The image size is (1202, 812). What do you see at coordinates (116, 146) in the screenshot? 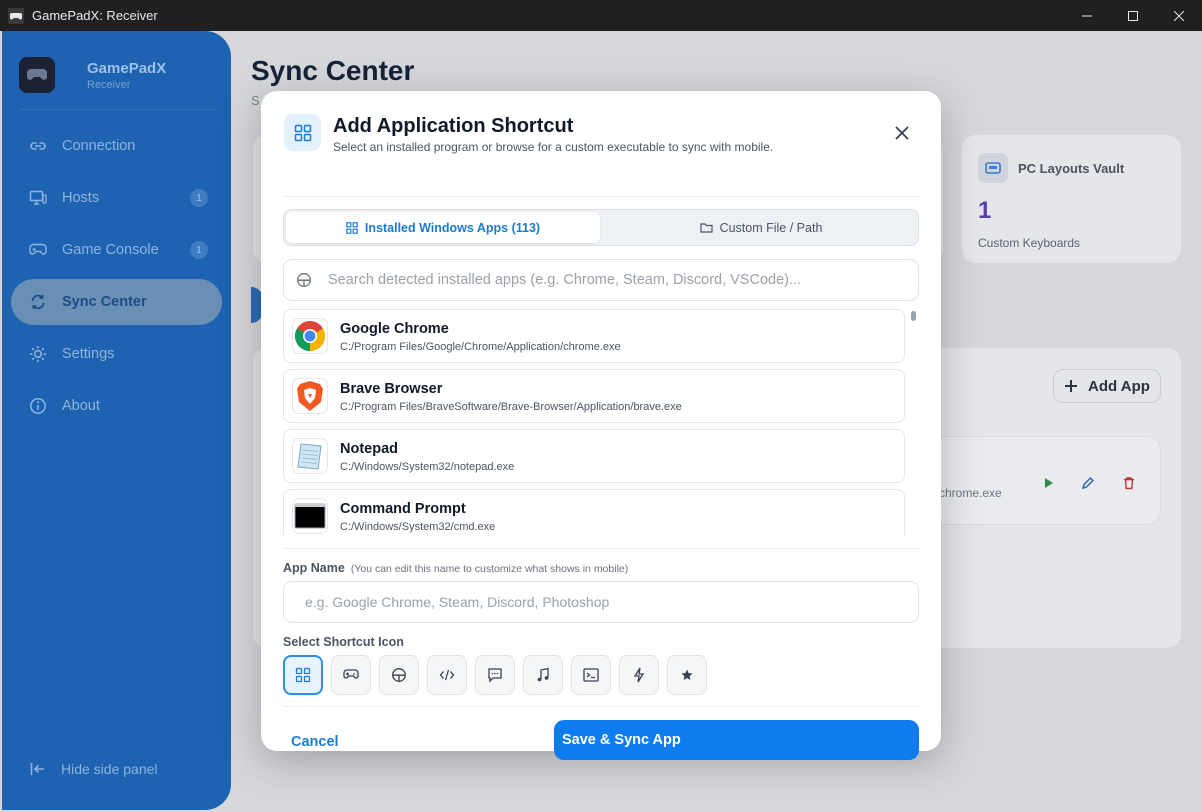
I see `sidebar-item-connection: Connection` at bounding box center [116, 146].